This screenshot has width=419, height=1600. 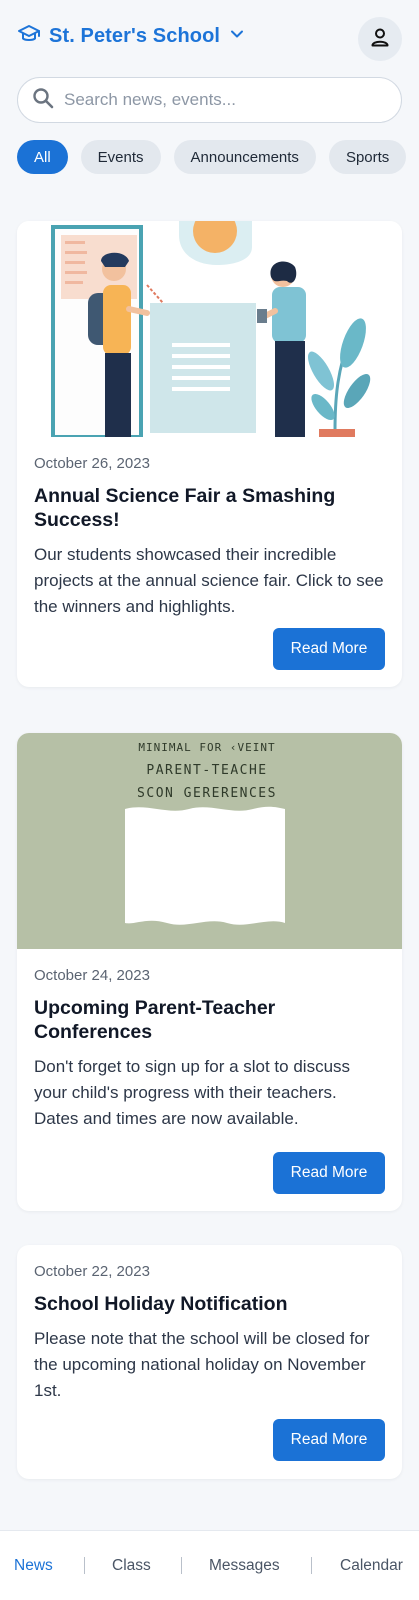 What do you see at coordinates (33, 1566) in the screenshot?
I see `nav-news: News` at bounding box center [33, 1566].